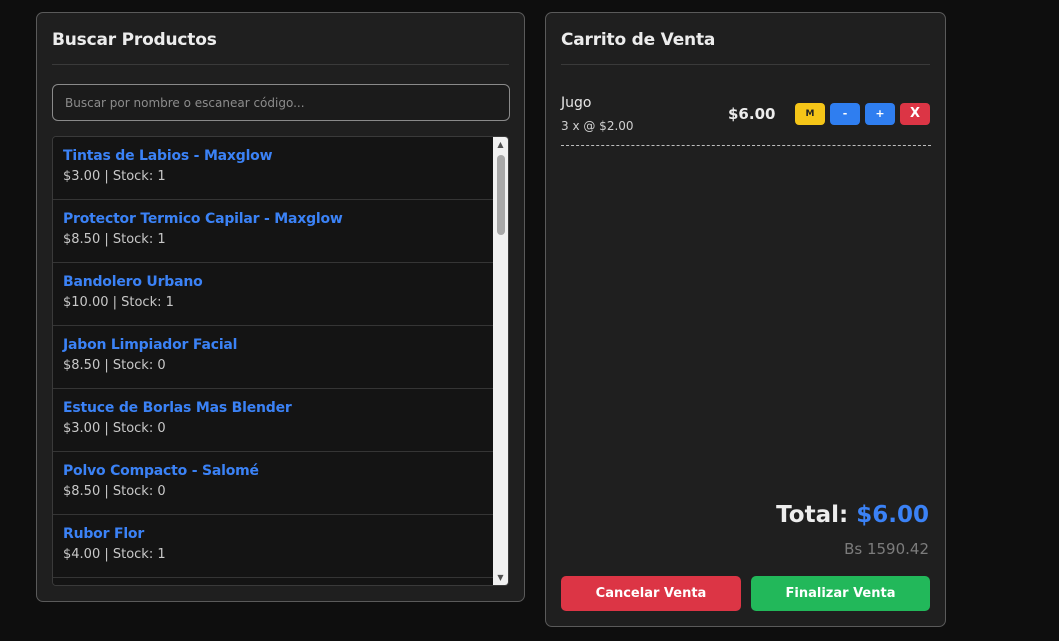 The height and width of the screenshot is (641, 1059). Describe the element at coordinates (501, 195) in the screenshot. I see `scroll-thumb` at that location.